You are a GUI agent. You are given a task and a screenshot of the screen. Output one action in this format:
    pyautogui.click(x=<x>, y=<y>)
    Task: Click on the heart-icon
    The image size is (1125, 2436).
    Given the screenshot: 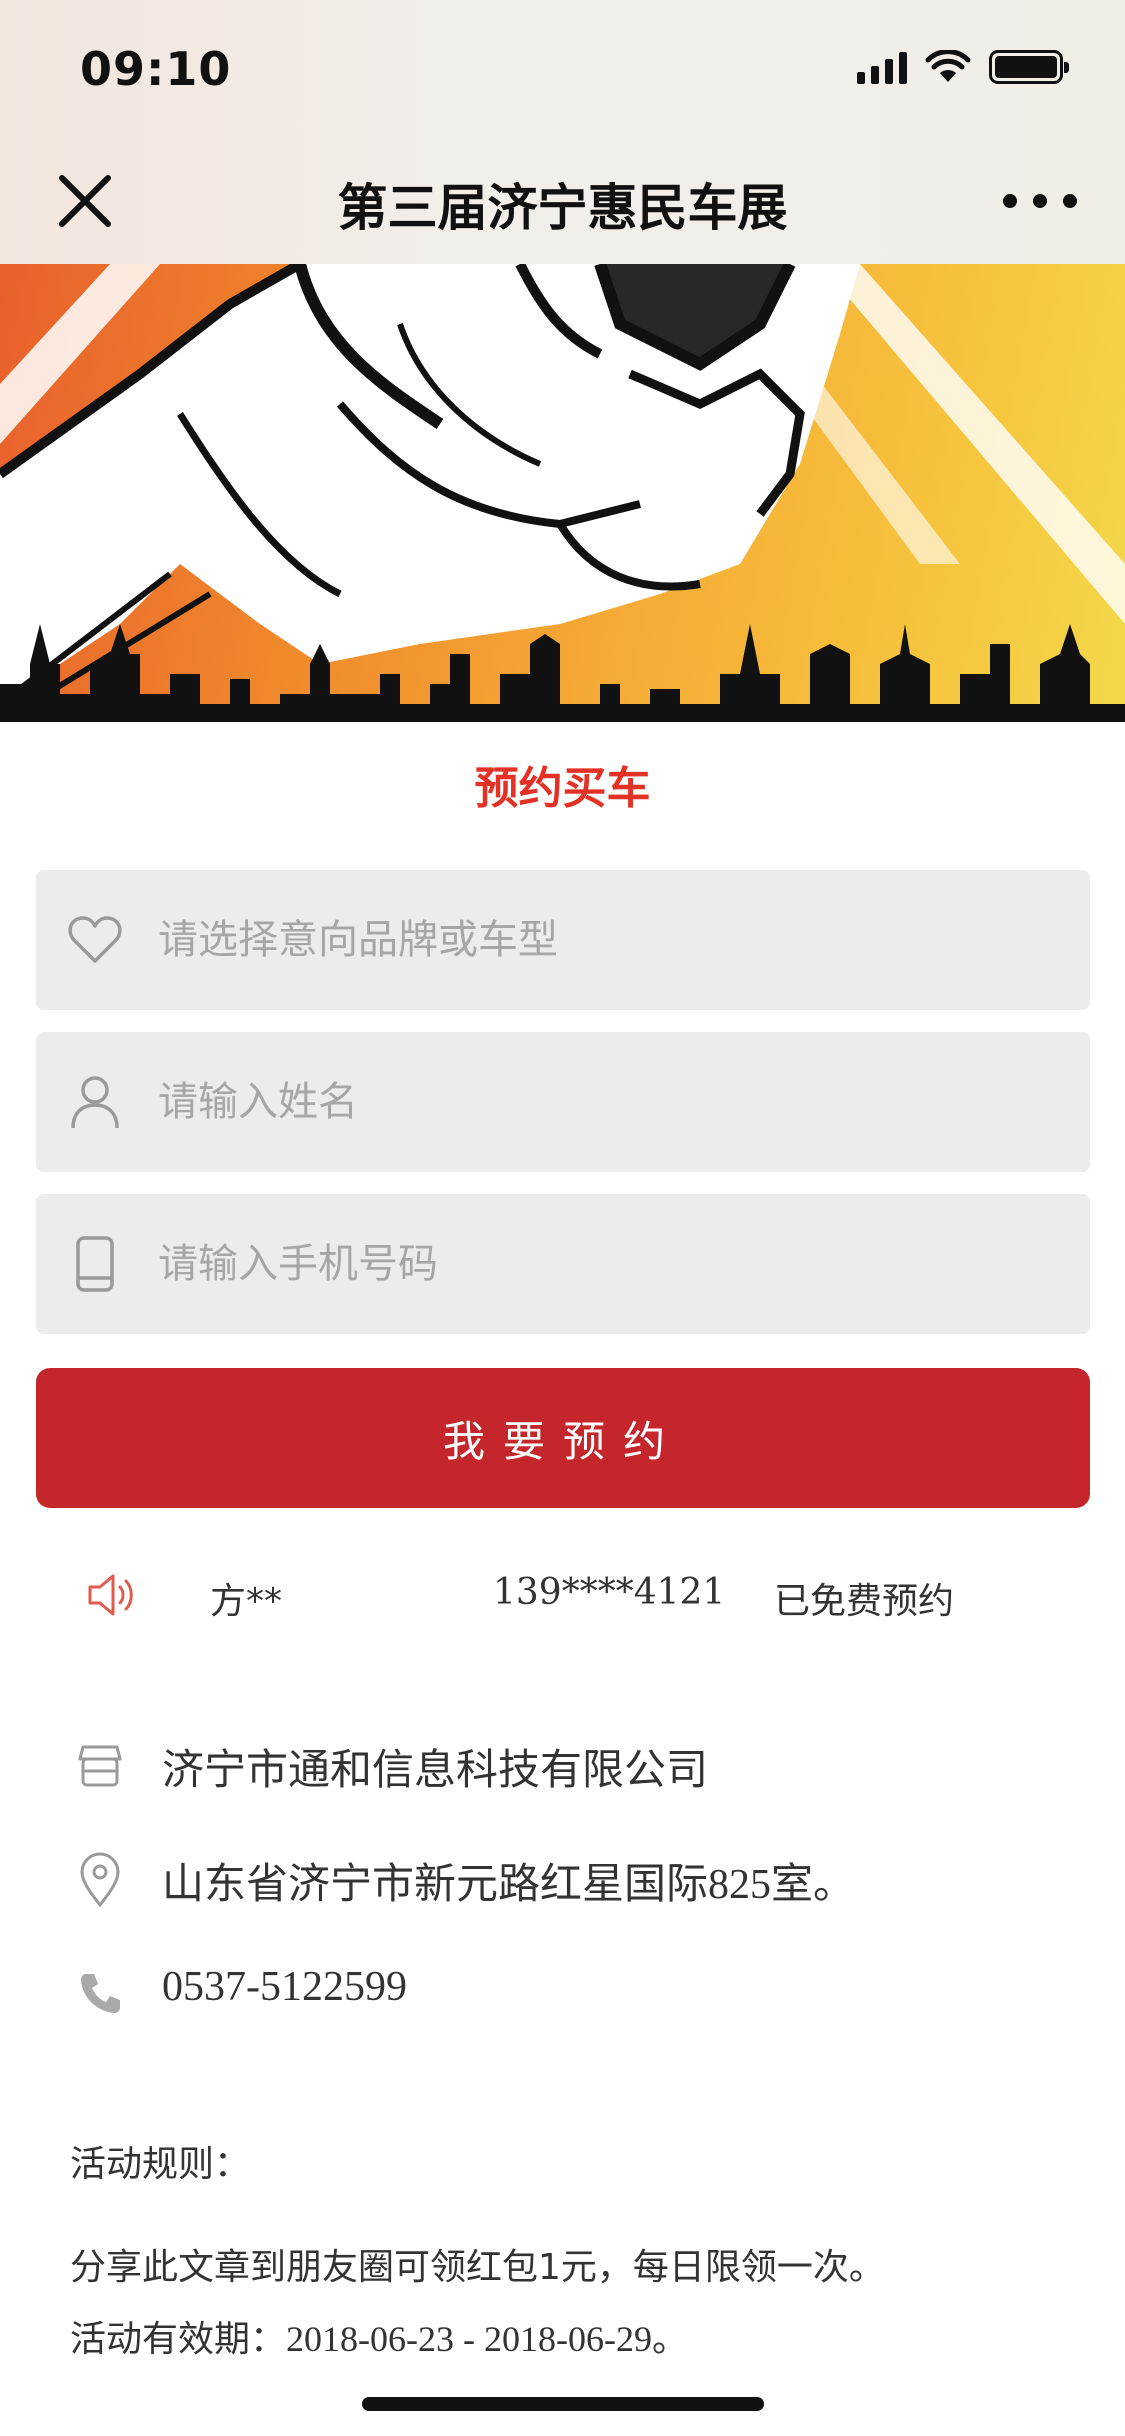 What is the action you would take?
    pyautogui.click(x=95, y=940)
    